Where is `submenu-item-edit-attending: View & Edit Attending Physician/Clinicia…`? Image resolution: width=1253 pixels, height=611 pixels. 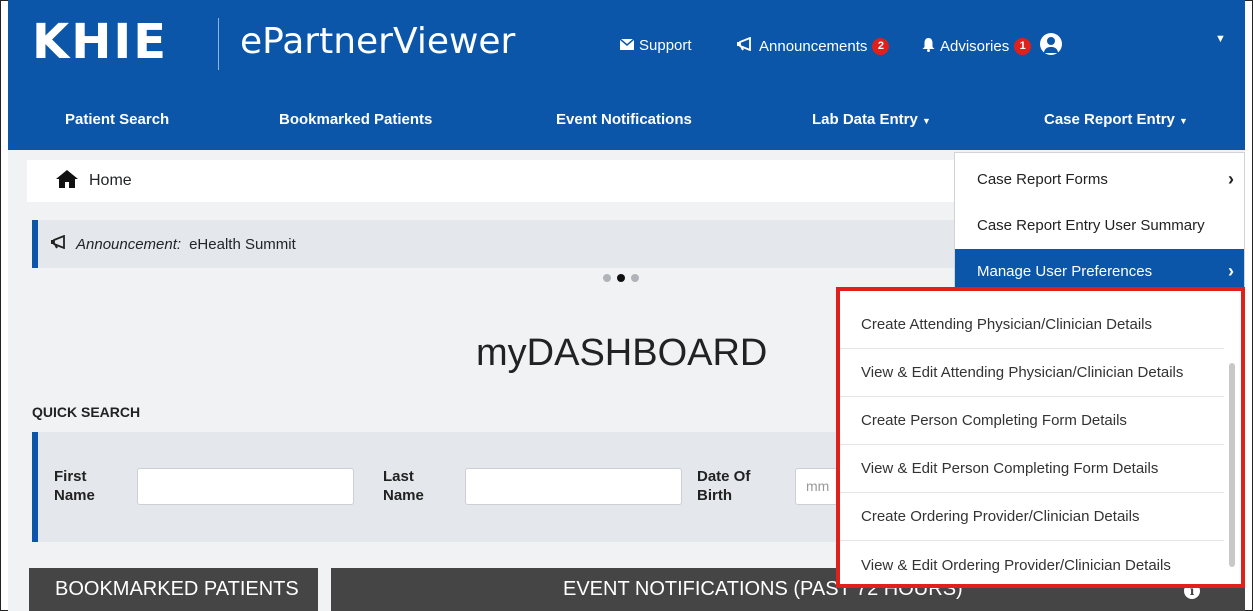 submenu-item-edit-attending: View & Edit Attending Physician/Clinicia… is located at coordinates (1032, 373).